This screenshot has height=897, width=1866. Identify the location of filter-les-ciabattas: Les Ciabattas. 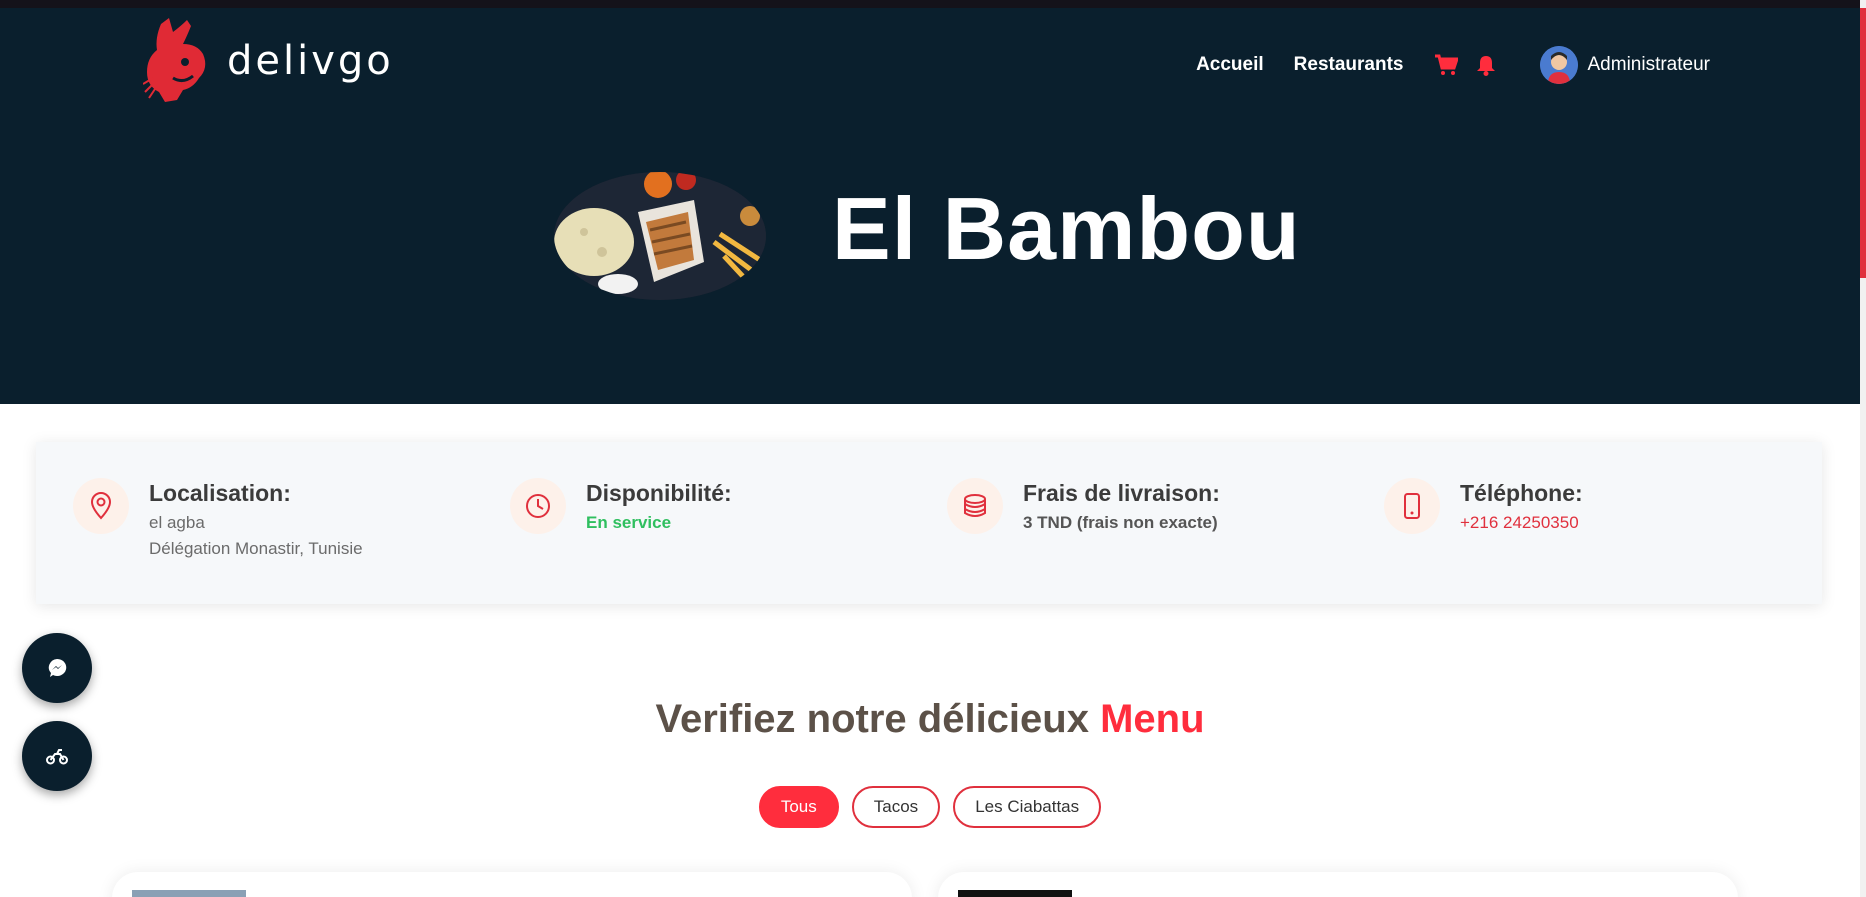
(1027, 807).